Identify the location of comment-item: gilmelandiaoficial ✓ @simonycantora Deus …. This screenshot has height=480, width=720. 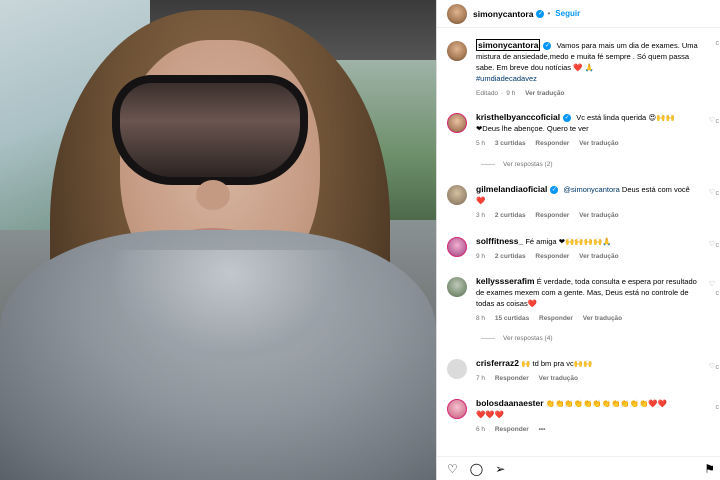
(578, 202).